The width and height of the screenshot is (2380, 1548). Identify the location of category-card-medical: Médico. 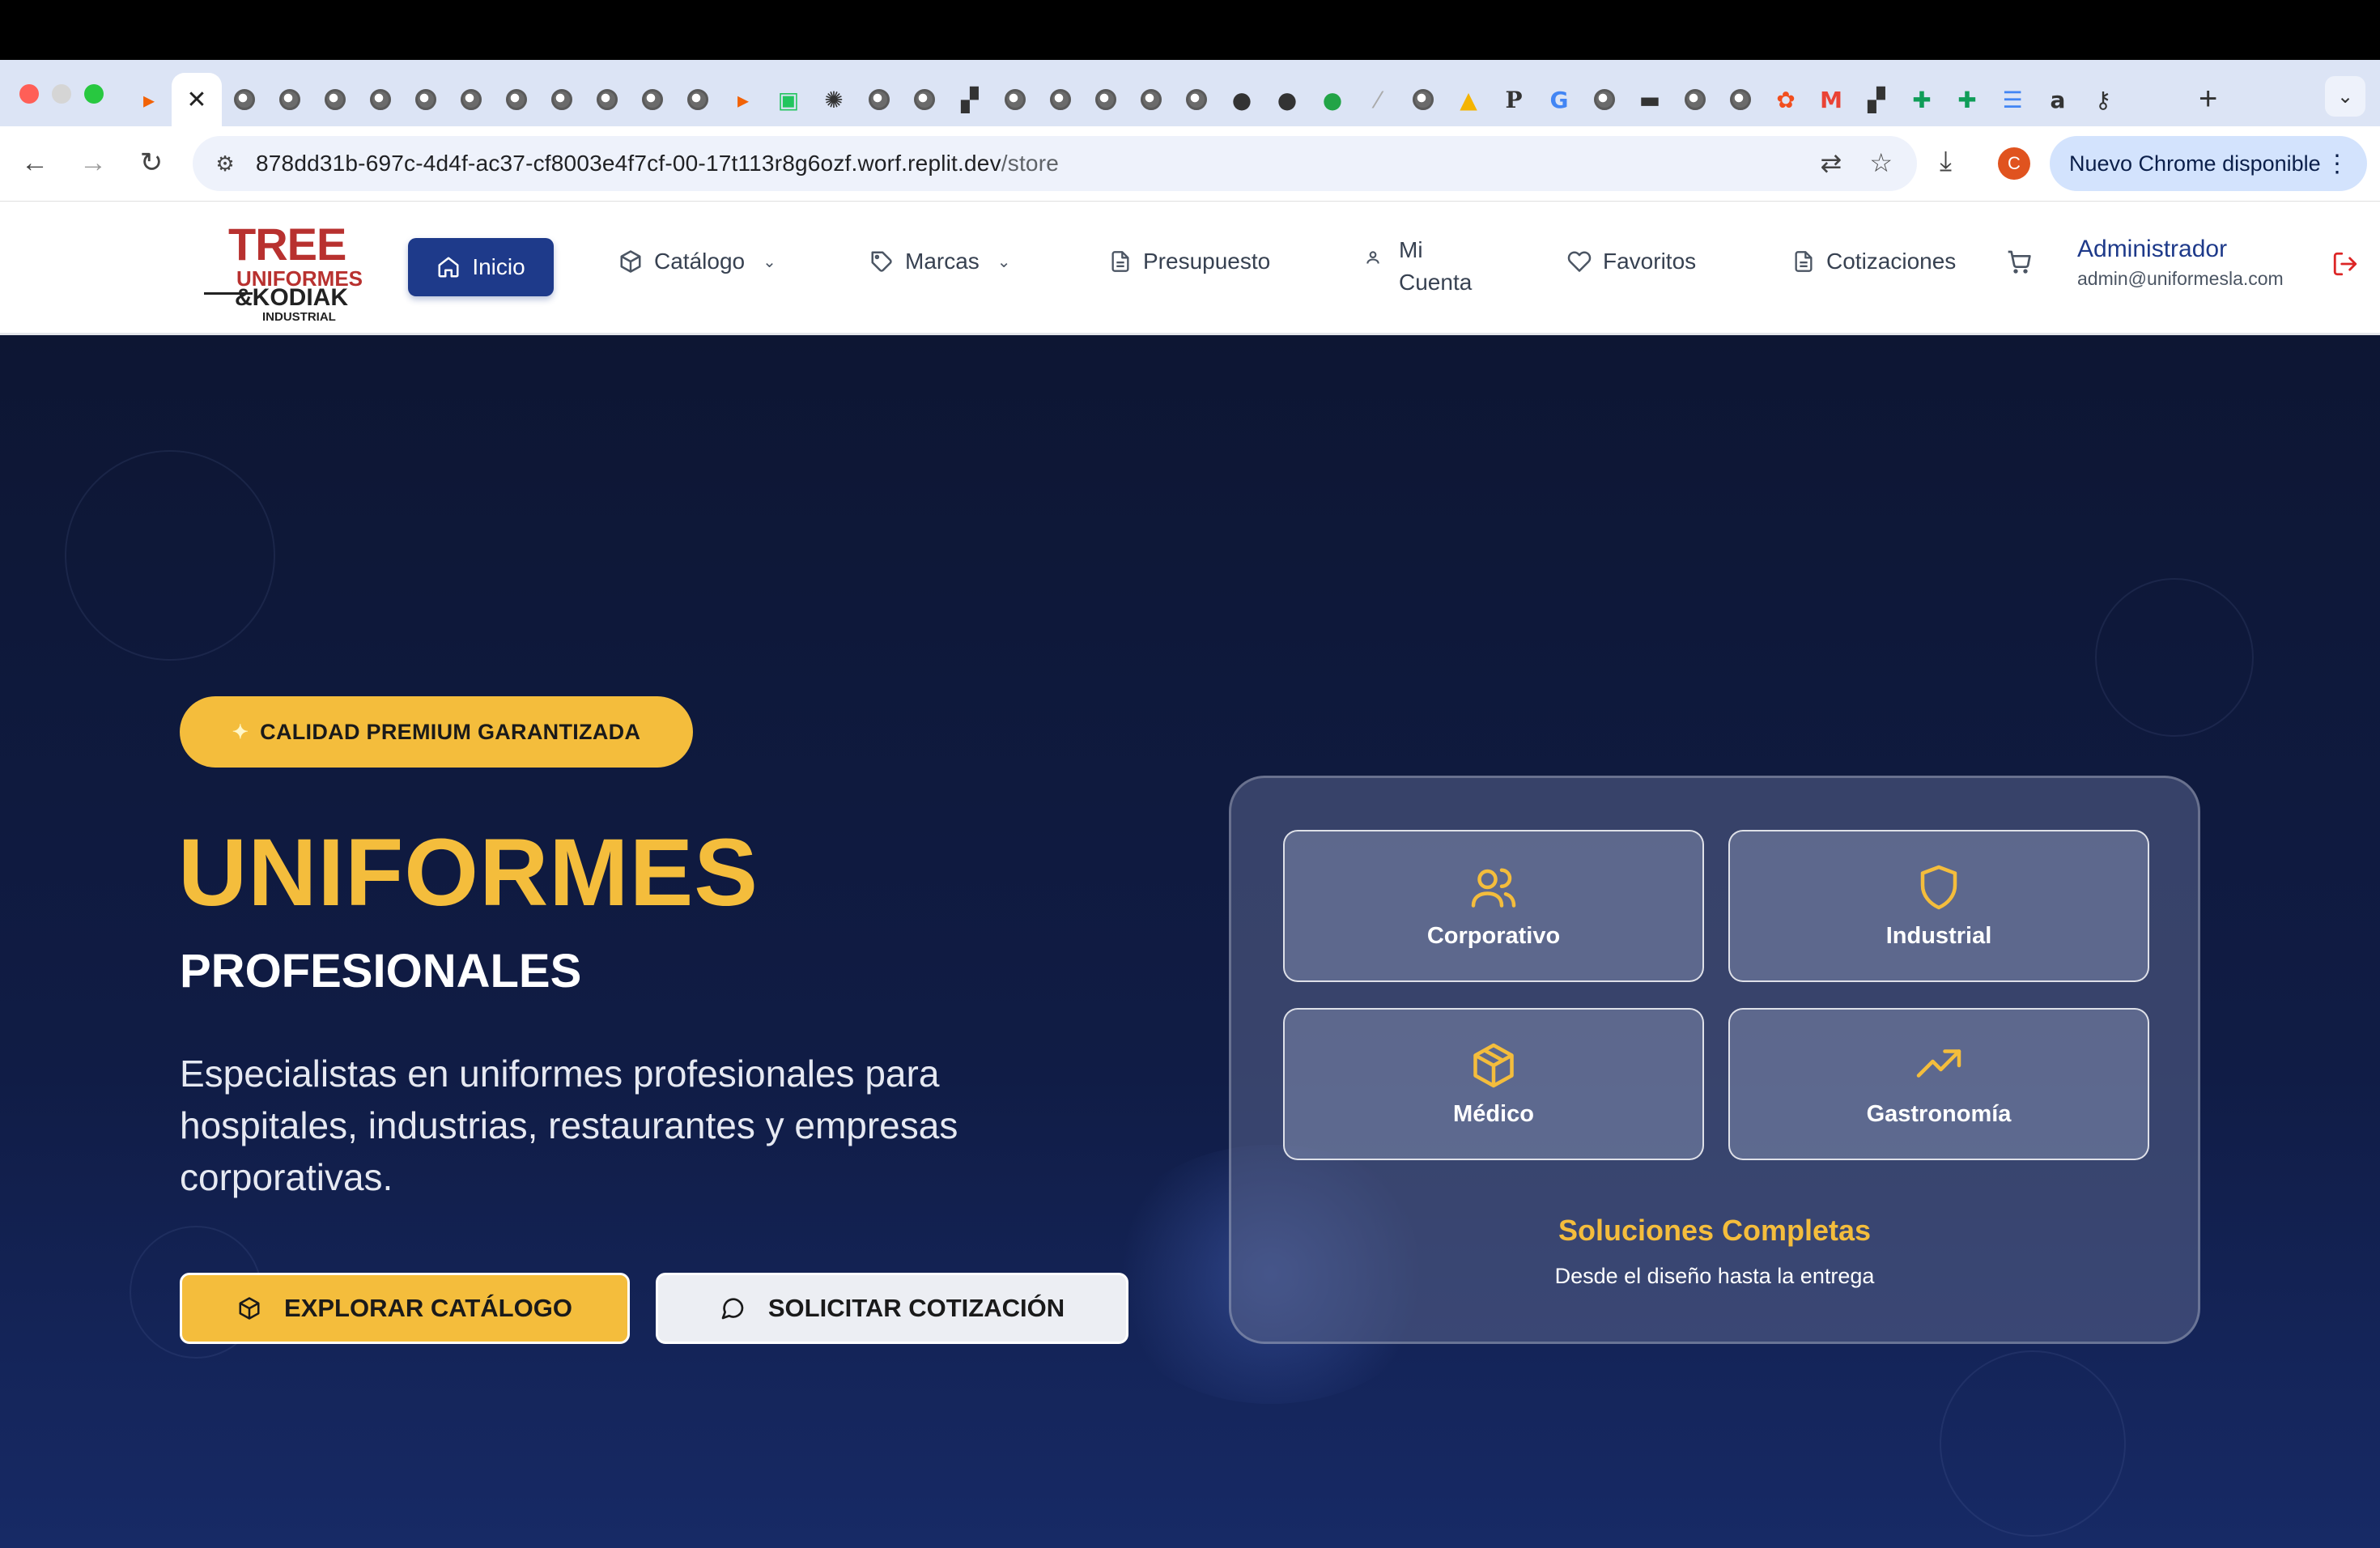
(1493, 1084).